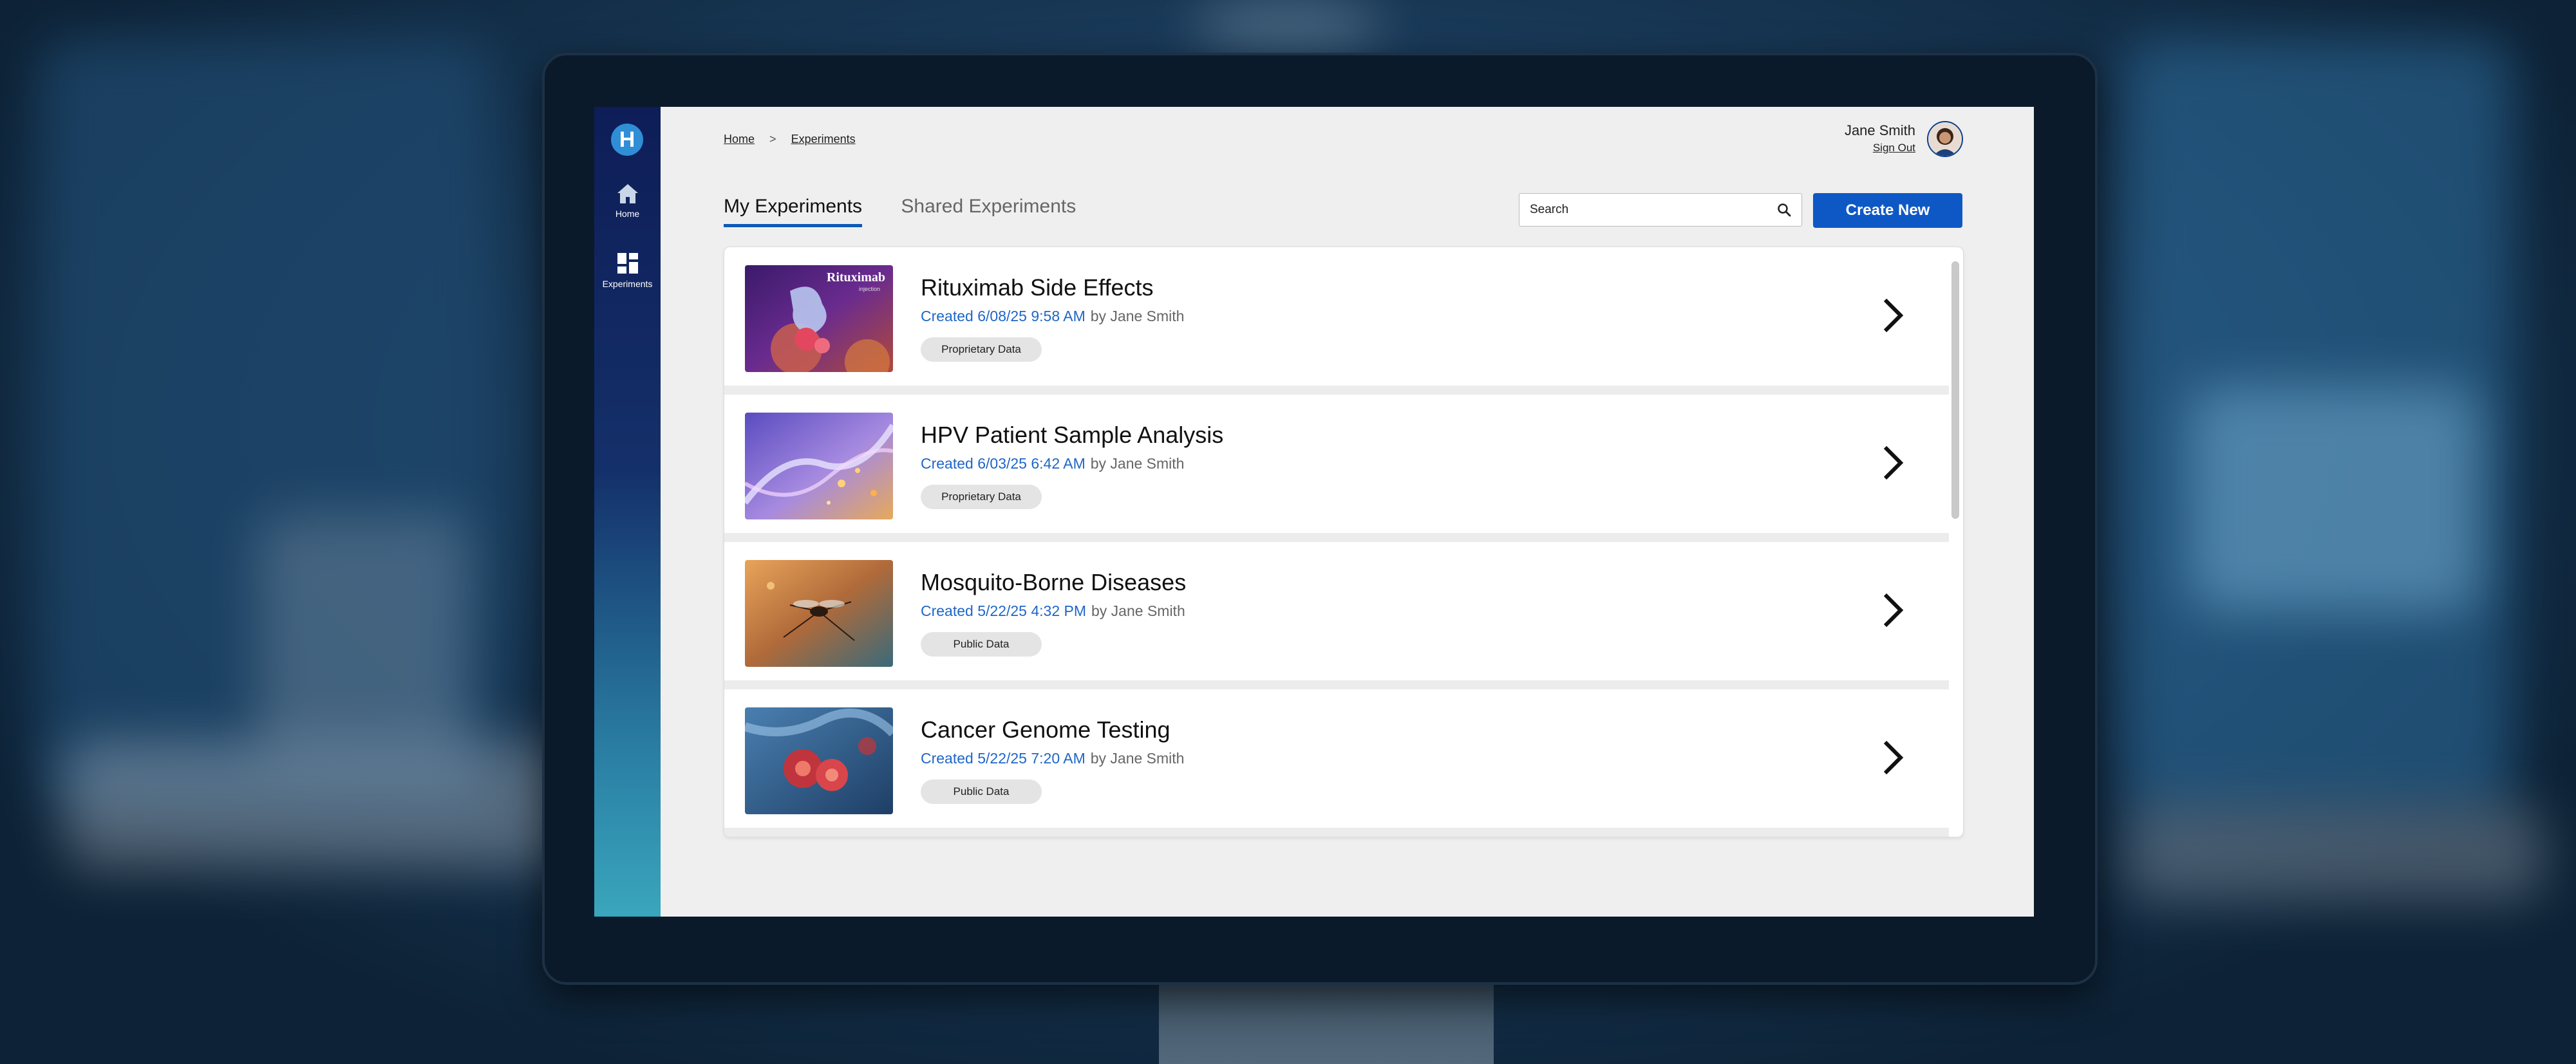 Image resolution: width=2576 pixels, height=1064 pixels. Describe the element at coordinates (627, 140) in the screenshot. I see `app-logo: H` at that location.